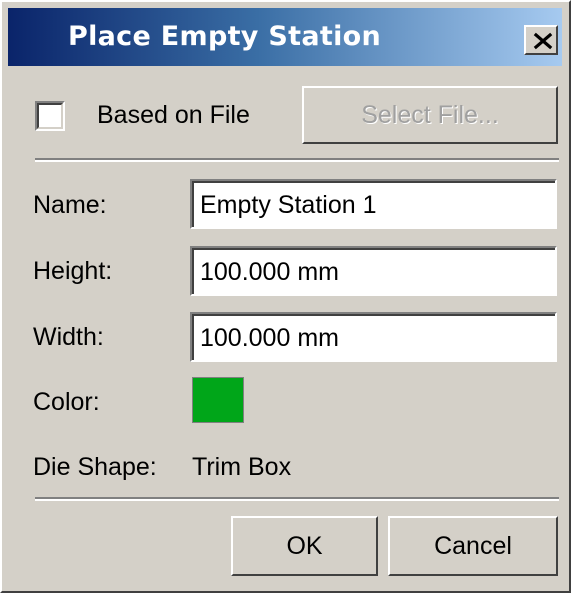 This screenshot has height=593, width=571. I want to click on width-input, so click(373, 337).